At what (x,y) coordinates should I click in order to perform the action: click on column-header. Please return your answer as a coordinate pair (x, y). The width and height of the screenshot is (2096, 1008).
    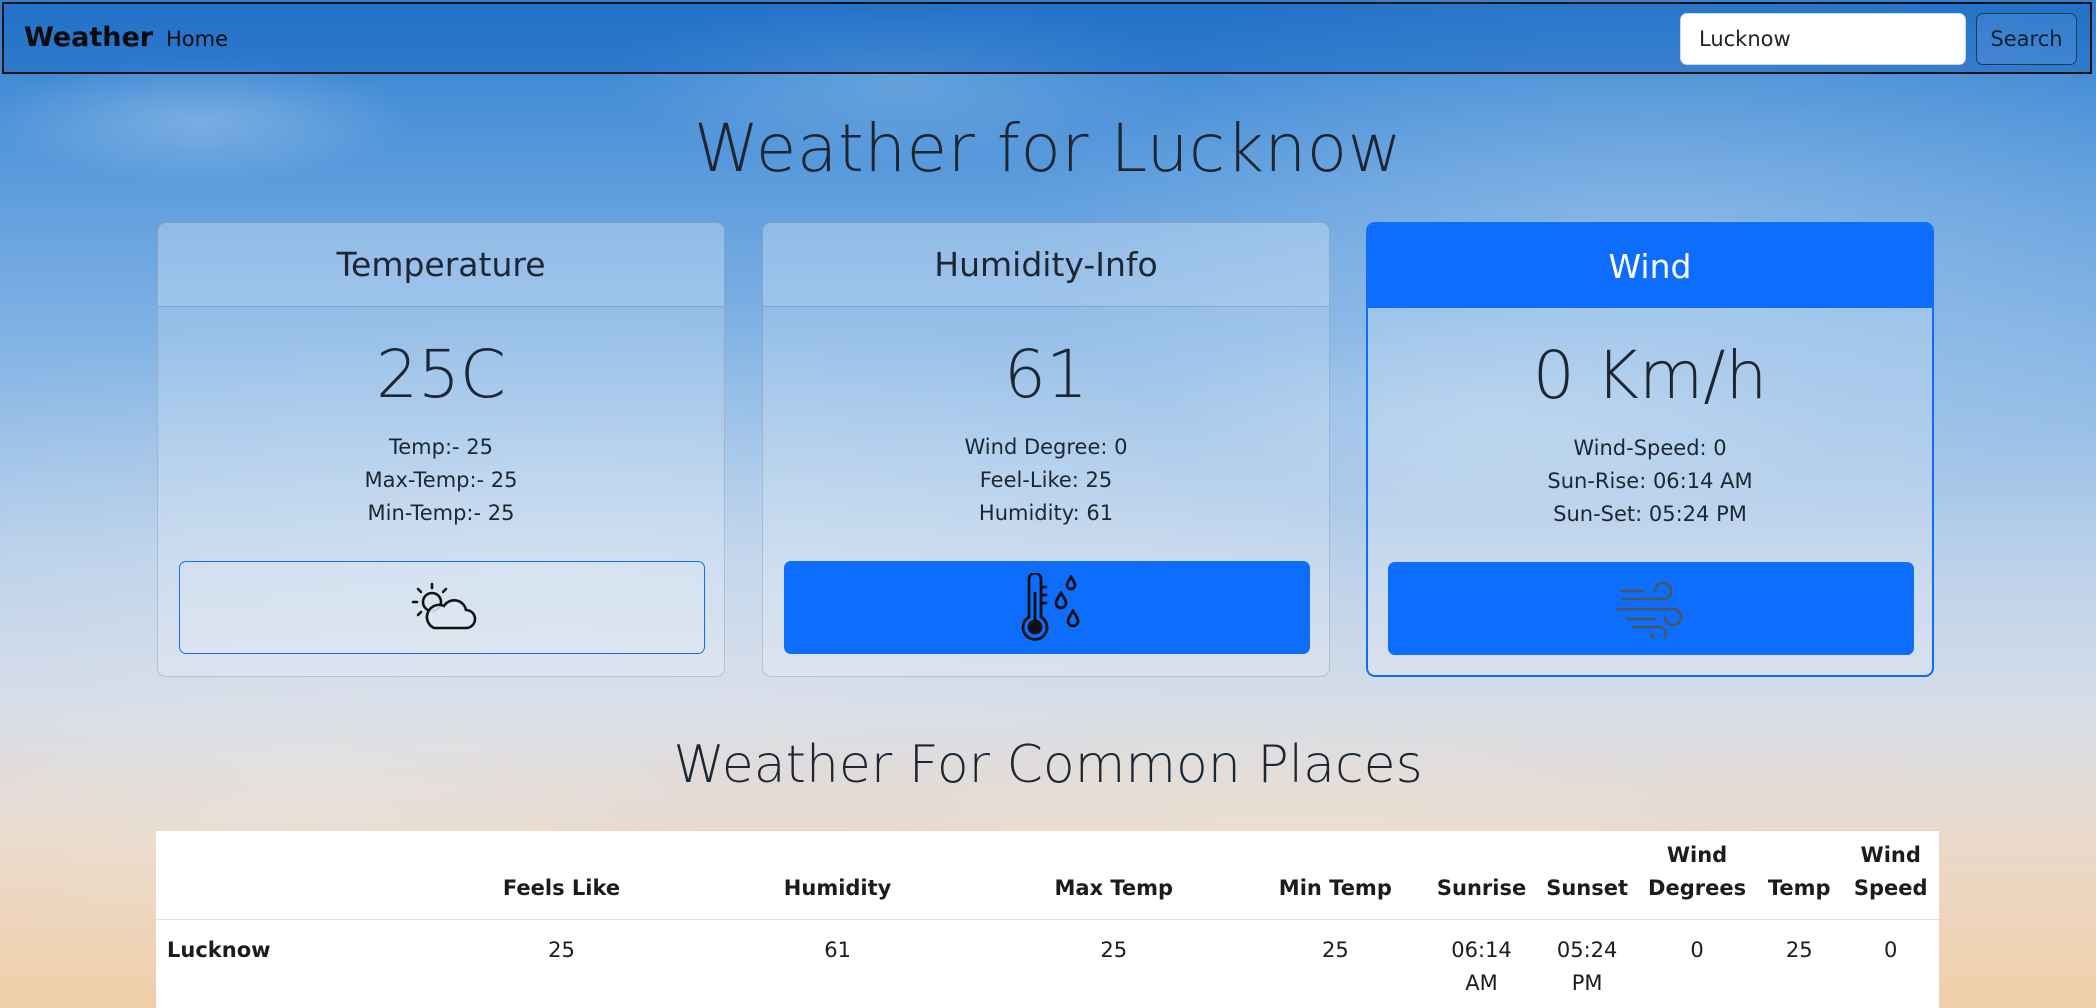
    Looking at the image, I should click on (294, 875).